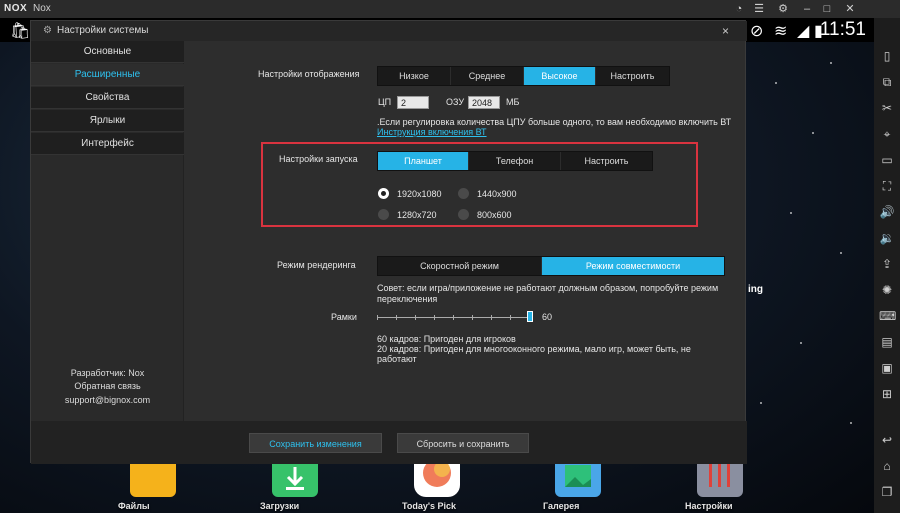 Image resolution: width=900 pixels, height=513 pixels. I want to click on window-title: Nox, so click(42, 8).